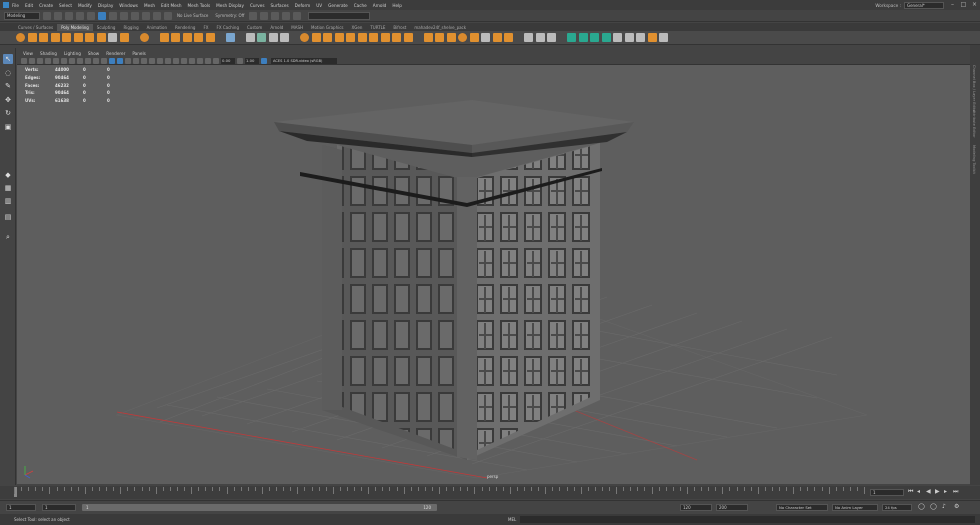 Image resolution: width=980 pixels, height=525 pixels. Describe the element at coordinates (284, 37) in the screenshot. I see `center-pivot-icon` at that location.